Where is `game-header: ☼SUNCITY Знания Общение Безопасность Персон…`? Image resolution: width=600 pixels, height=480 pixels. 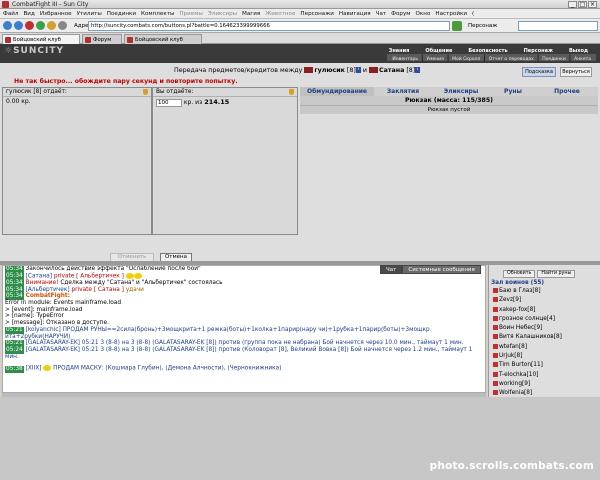 game-header: ☼SUNCITY Знания Общение Безопасность Персон… is located at coordinates (300, 53).